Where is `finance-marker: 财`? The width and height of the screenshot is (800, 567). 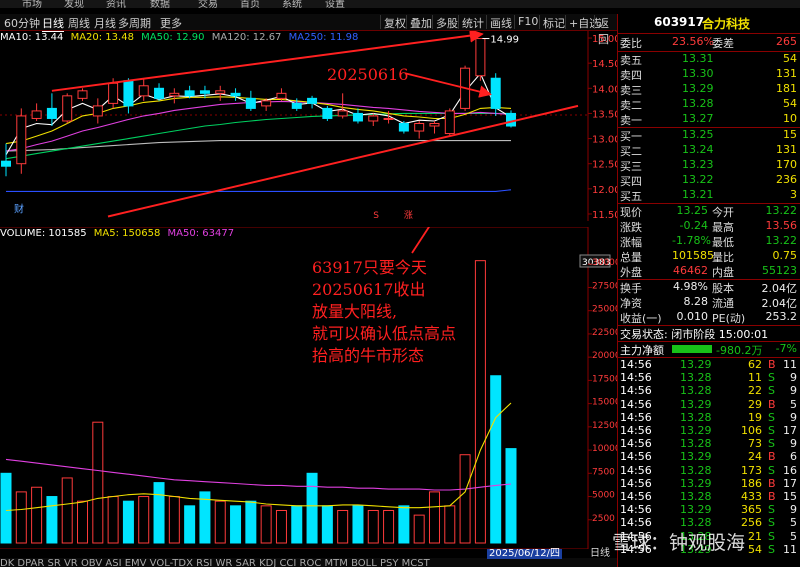
finance-marker: 财 is located at coordinates (19, 208).